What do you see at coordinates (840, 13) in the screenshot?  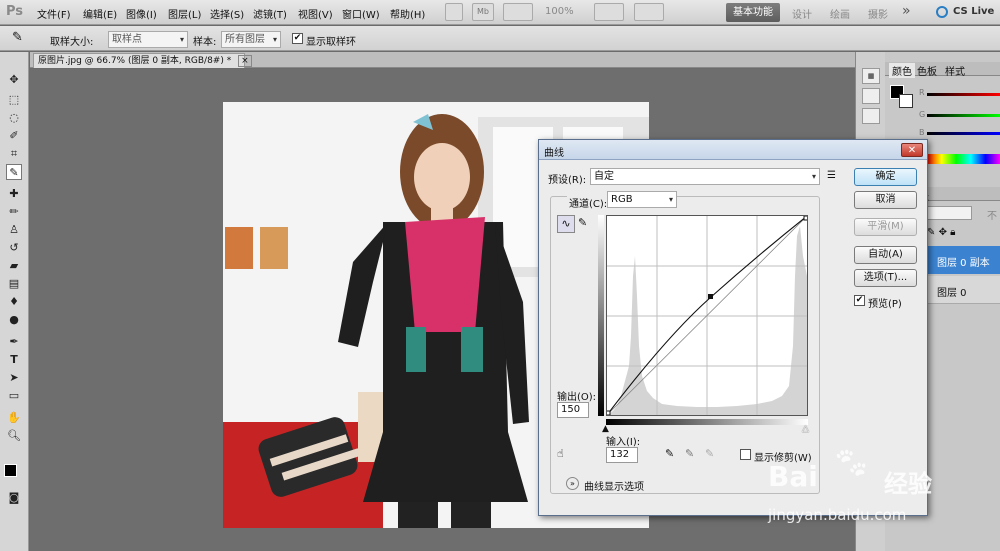 I see `workspace-painting: 绘画` at bounding box center [840, 13].